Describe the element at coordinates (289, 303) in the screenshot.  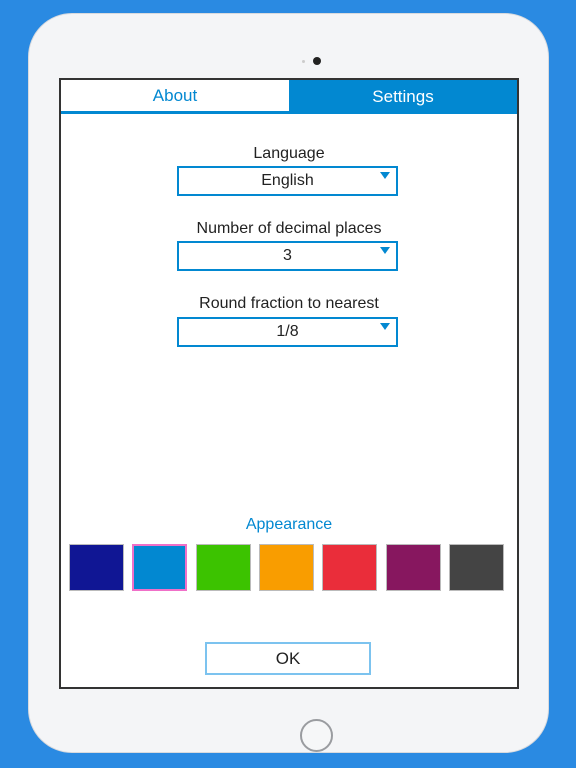
I see `round-fraction-label: Round fraction to nearest` at that location.